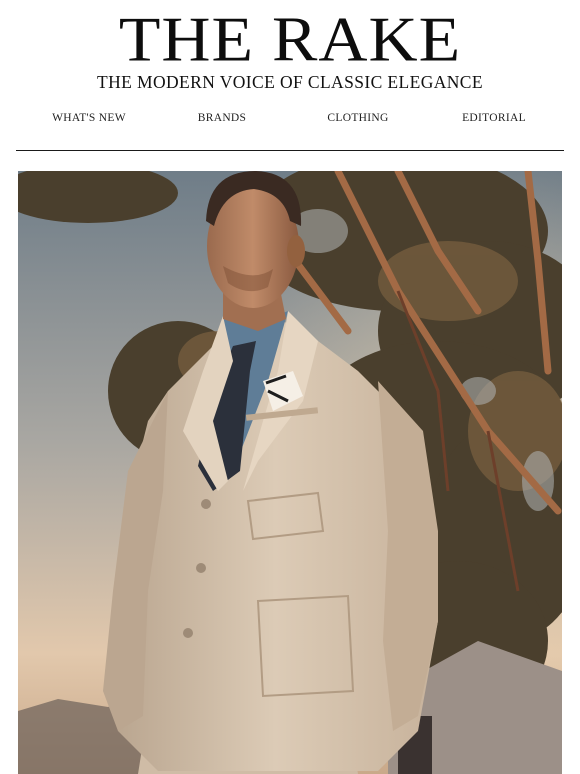  I want to click on nav-item-editorial: EDITORIAL, so click(494, 118).